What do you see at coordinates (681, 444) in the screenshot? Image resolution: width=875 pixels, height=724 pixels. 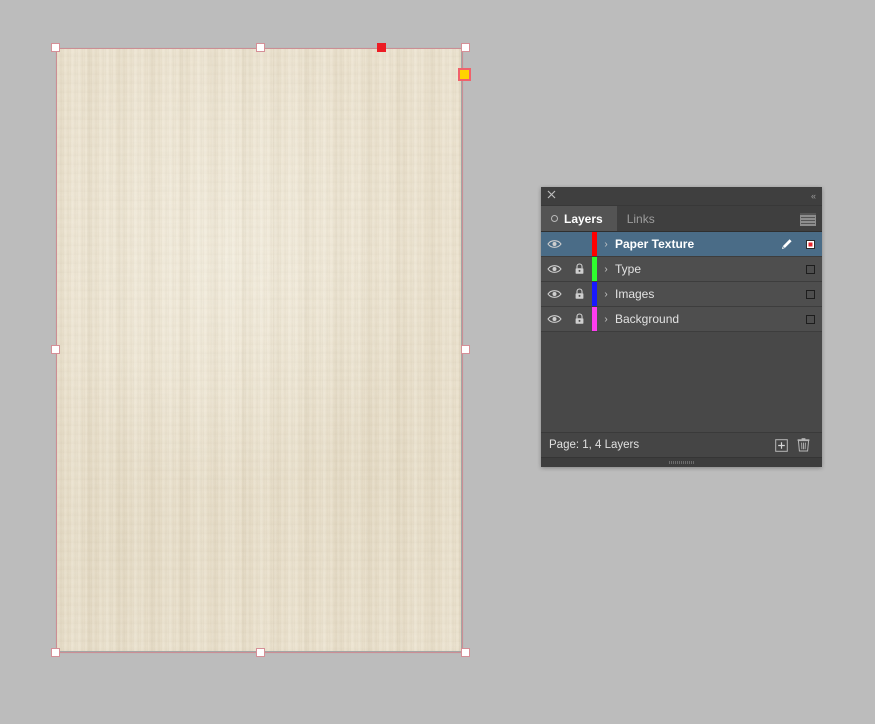 I see `panel-footer: Page: 1, 4 Layers` at bounding box center [681, 444].